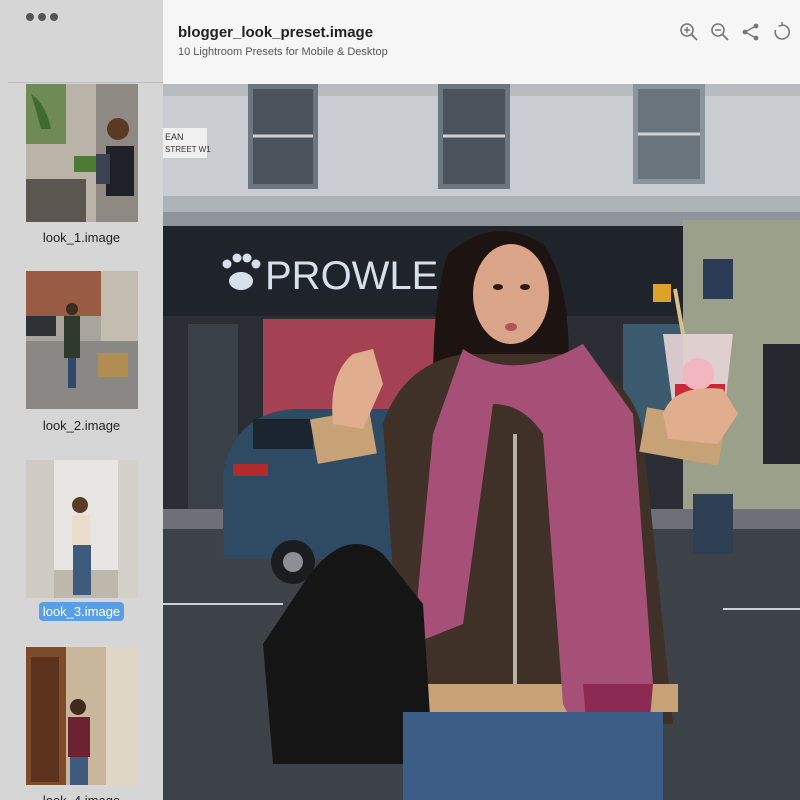 The height and width of the screenshot is (800, 800). I want to click on thumbnail-label: look_2.image, so click(81, 425).